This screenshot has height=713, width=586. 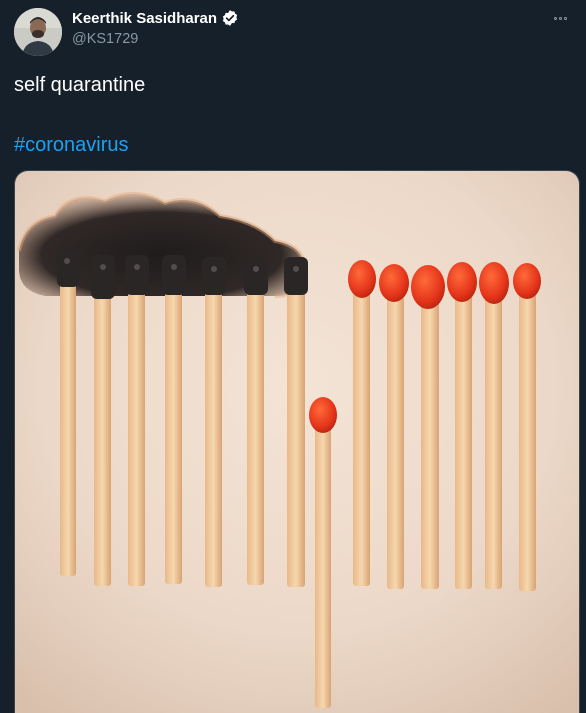 I want to click on author-handle: @KS1729, so click(x=105, y=39).